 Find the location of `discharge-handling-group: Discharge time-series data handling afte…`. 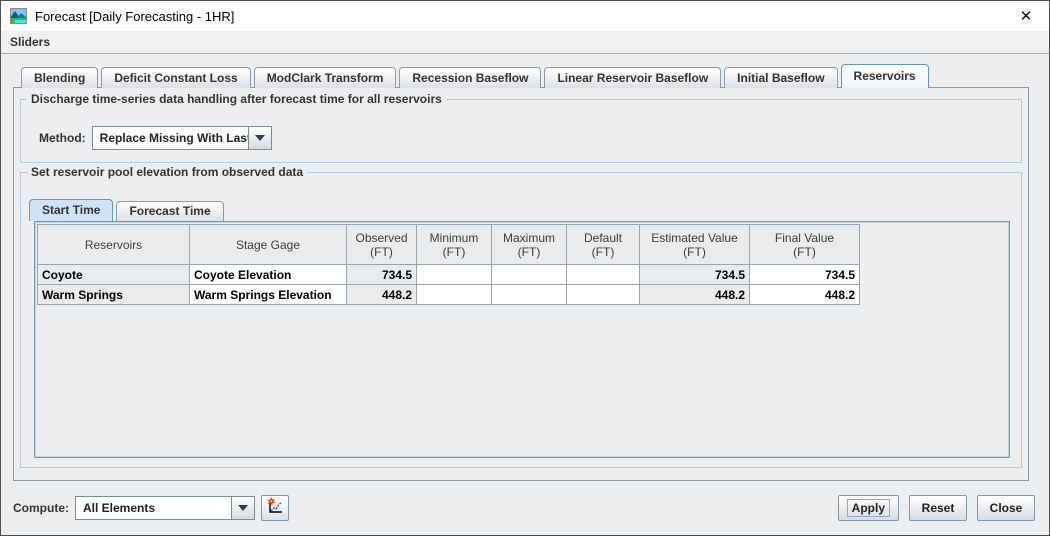

discharge-handling-group: Discharge time-series data handling afte… is located at coordinates (521, 127).